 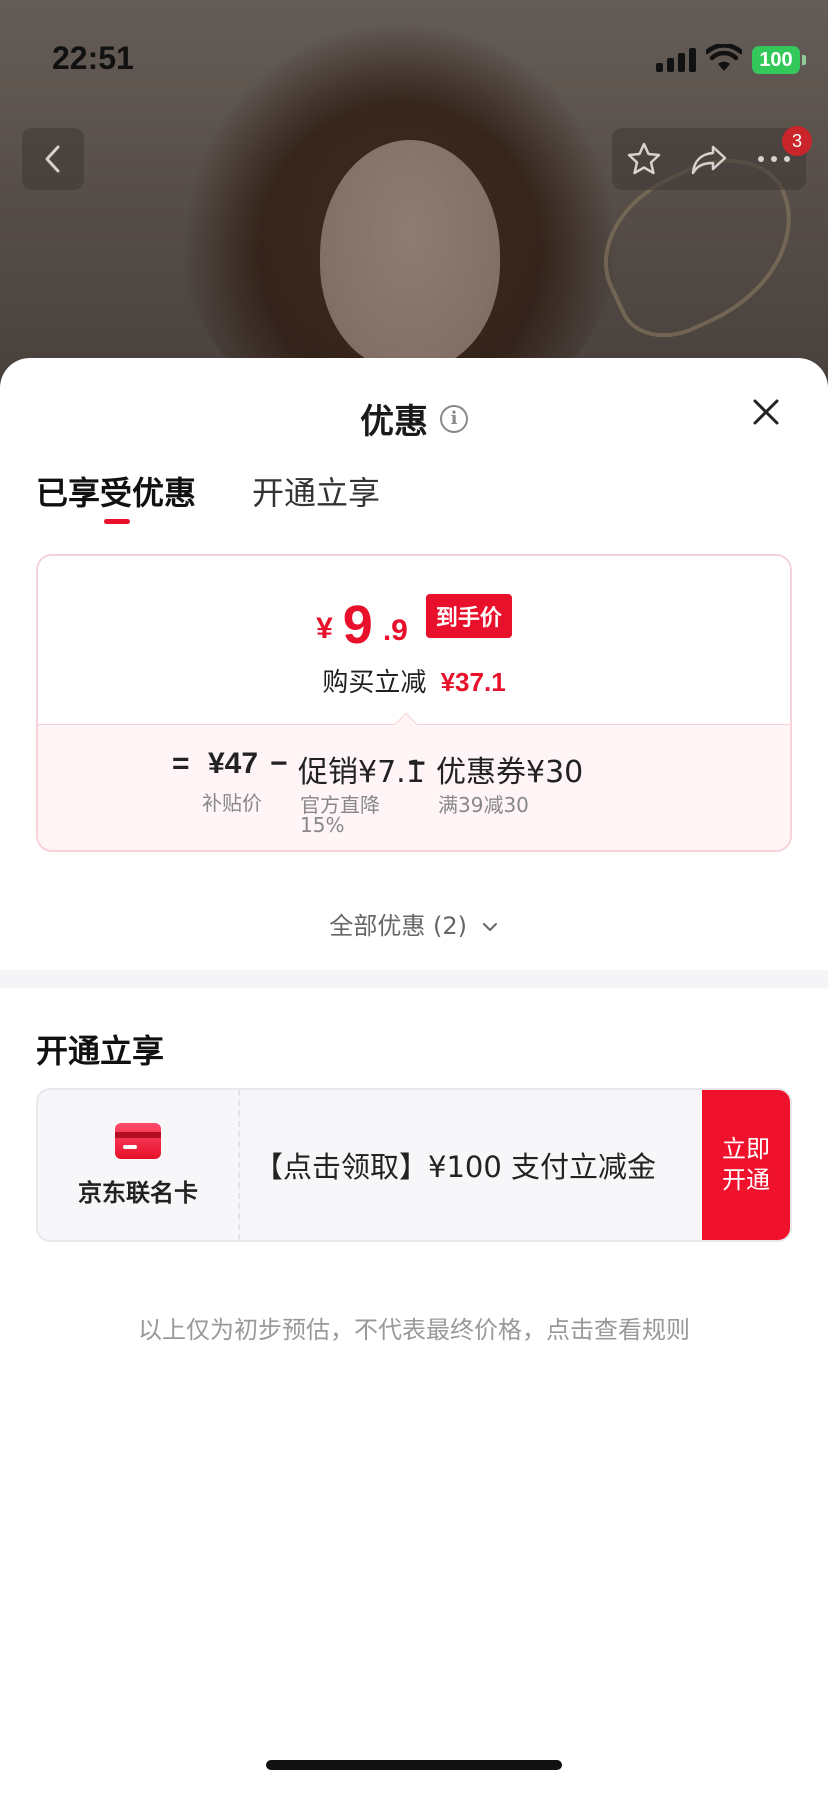 I want to click on close-icon, so click(x=766, y=412).